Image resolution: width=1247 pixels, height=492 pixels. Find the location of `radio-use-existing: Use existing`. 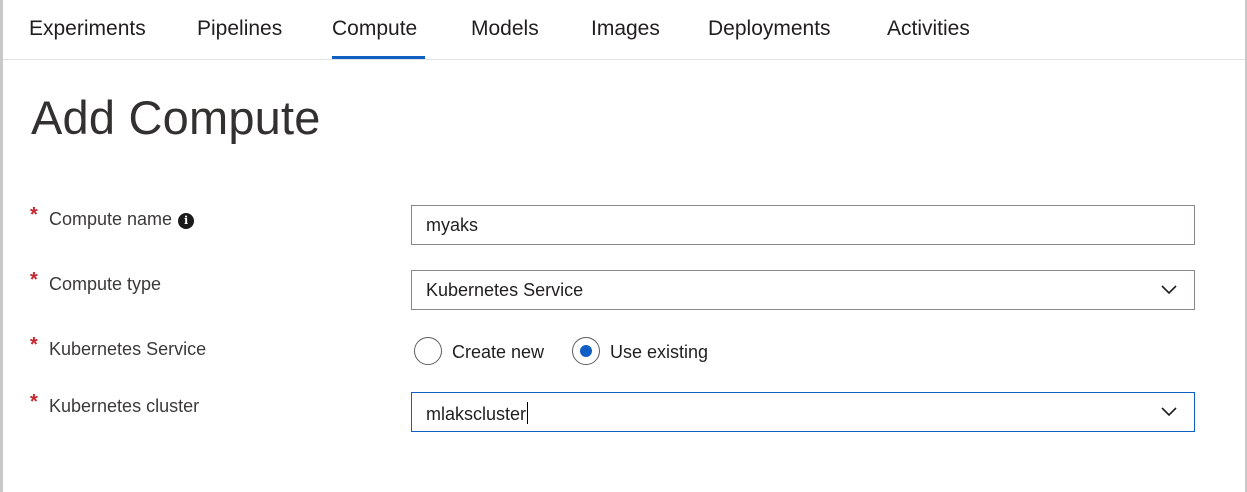

radio-use-existing: Use existing is located at coordinates (647, 353).